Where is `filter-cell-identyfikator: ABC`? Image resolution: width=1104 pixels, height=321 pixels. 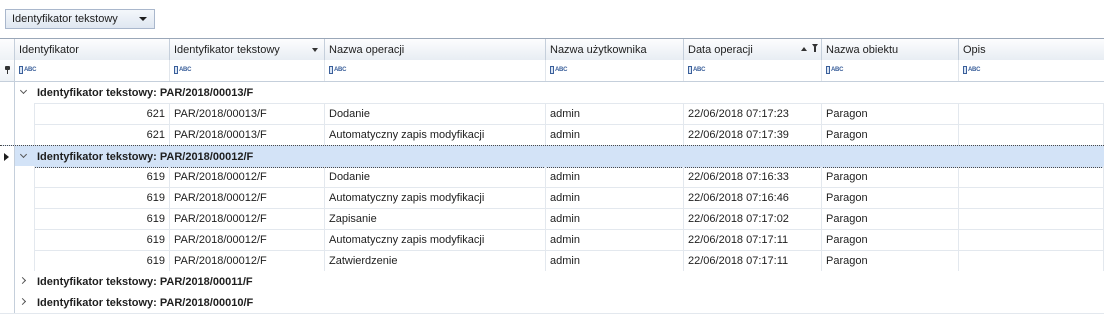
filter-cell-identyfikator: ABC is located at coordinates (92, 70).